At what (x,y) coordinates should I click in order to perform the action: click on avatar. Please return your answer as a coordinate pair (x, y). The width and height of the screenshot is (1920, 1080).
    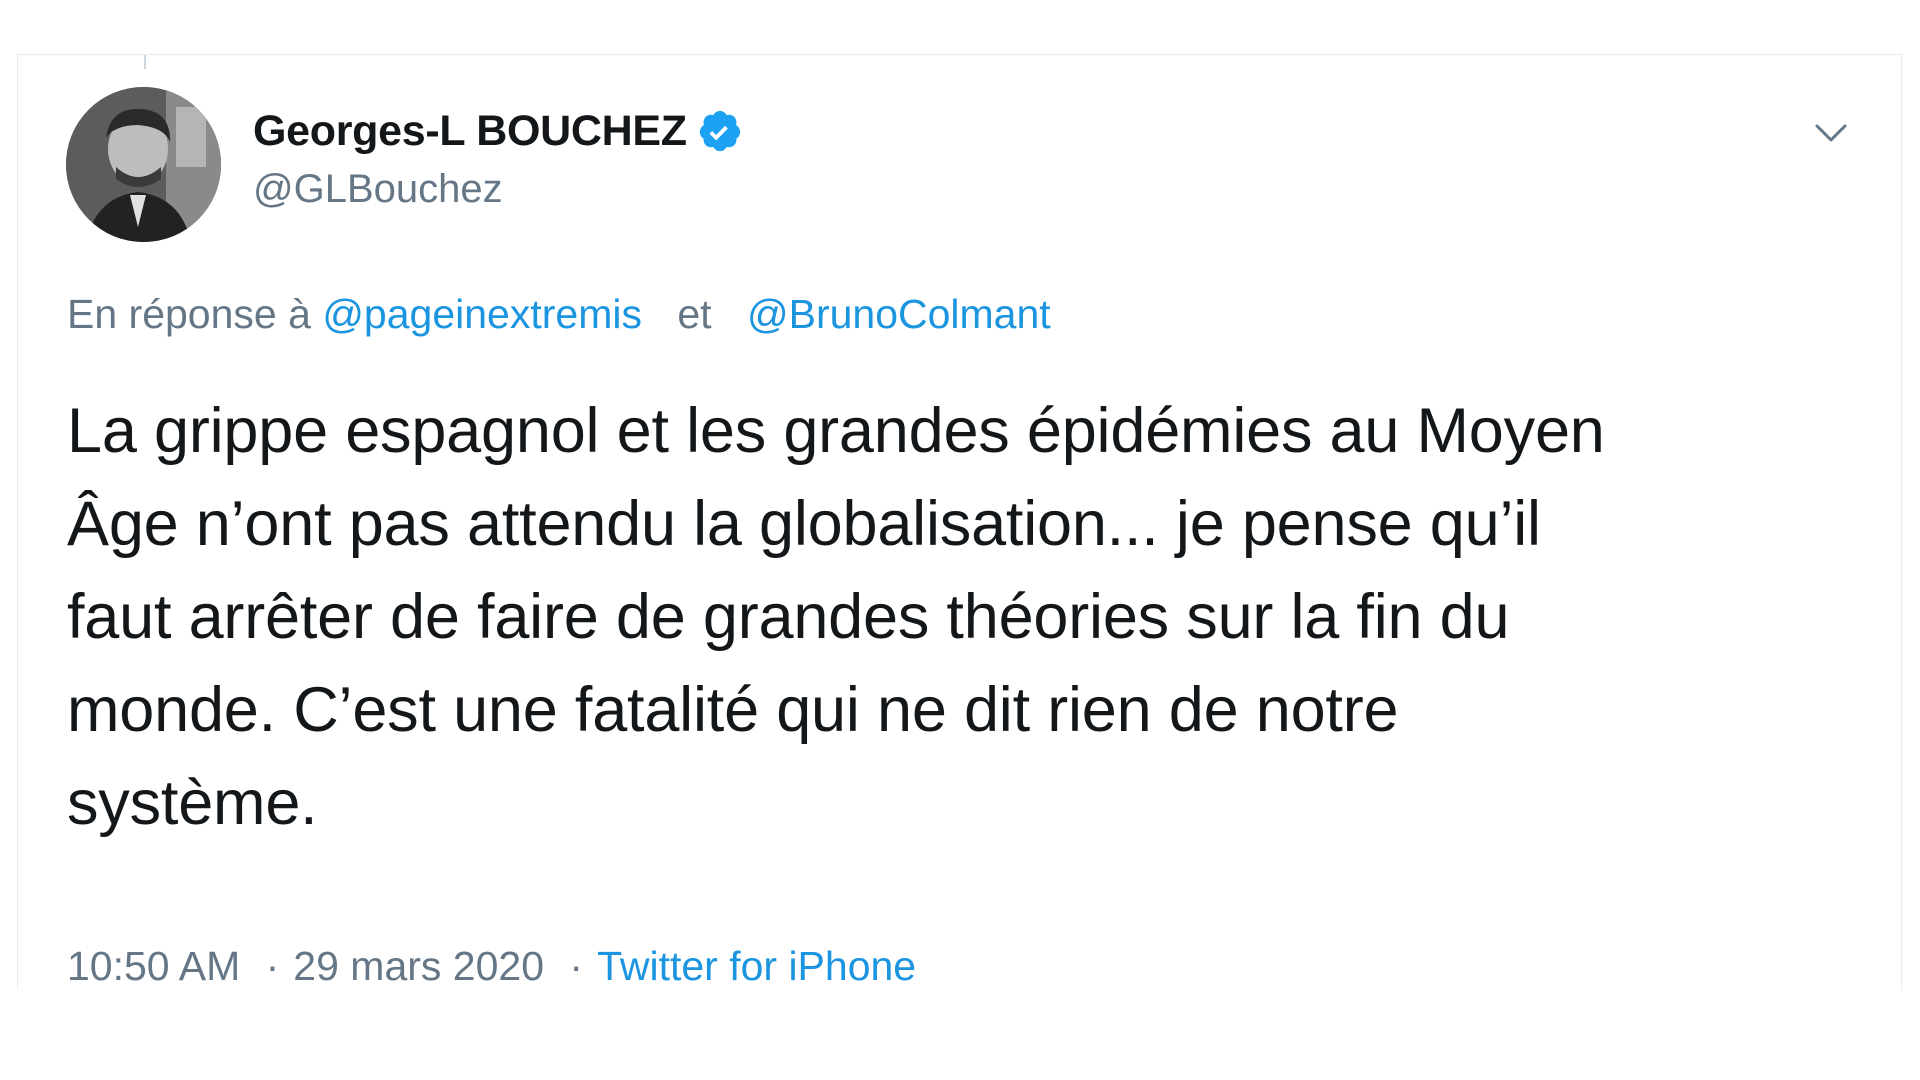
    Looking at the image, I should click on (143, 164).